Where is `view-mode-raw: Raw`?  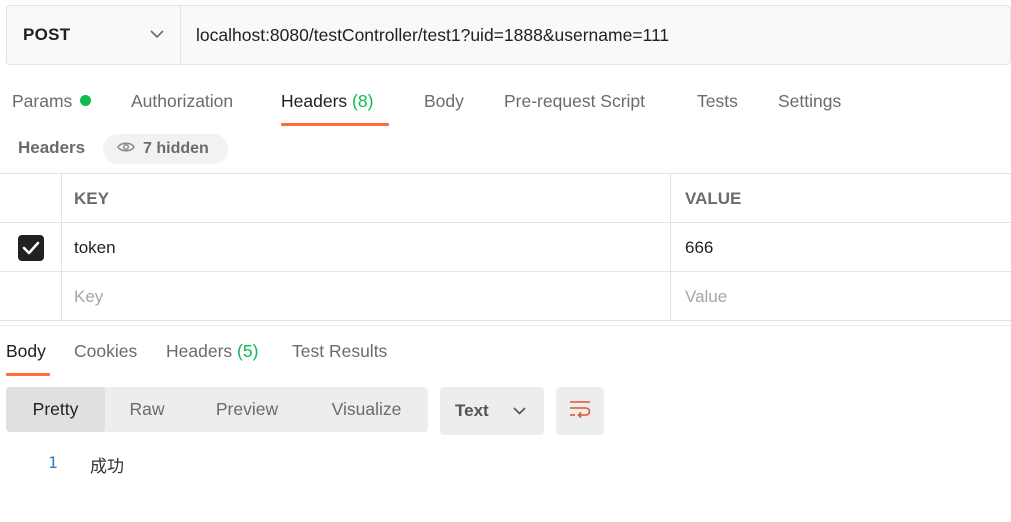
view-mode-raw: Raw is located at coordinates (147, 409).